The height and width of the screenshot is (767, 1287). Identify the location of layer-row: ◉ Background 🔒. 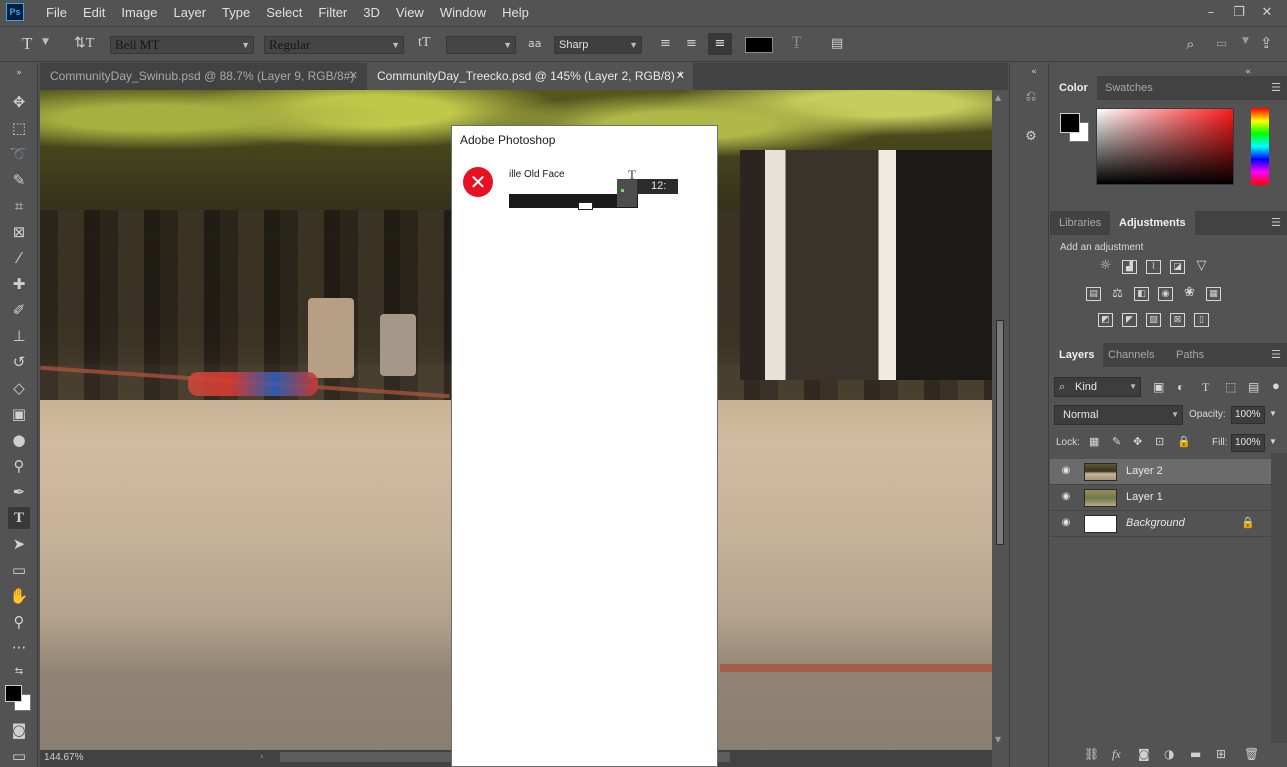
(1160, 524).